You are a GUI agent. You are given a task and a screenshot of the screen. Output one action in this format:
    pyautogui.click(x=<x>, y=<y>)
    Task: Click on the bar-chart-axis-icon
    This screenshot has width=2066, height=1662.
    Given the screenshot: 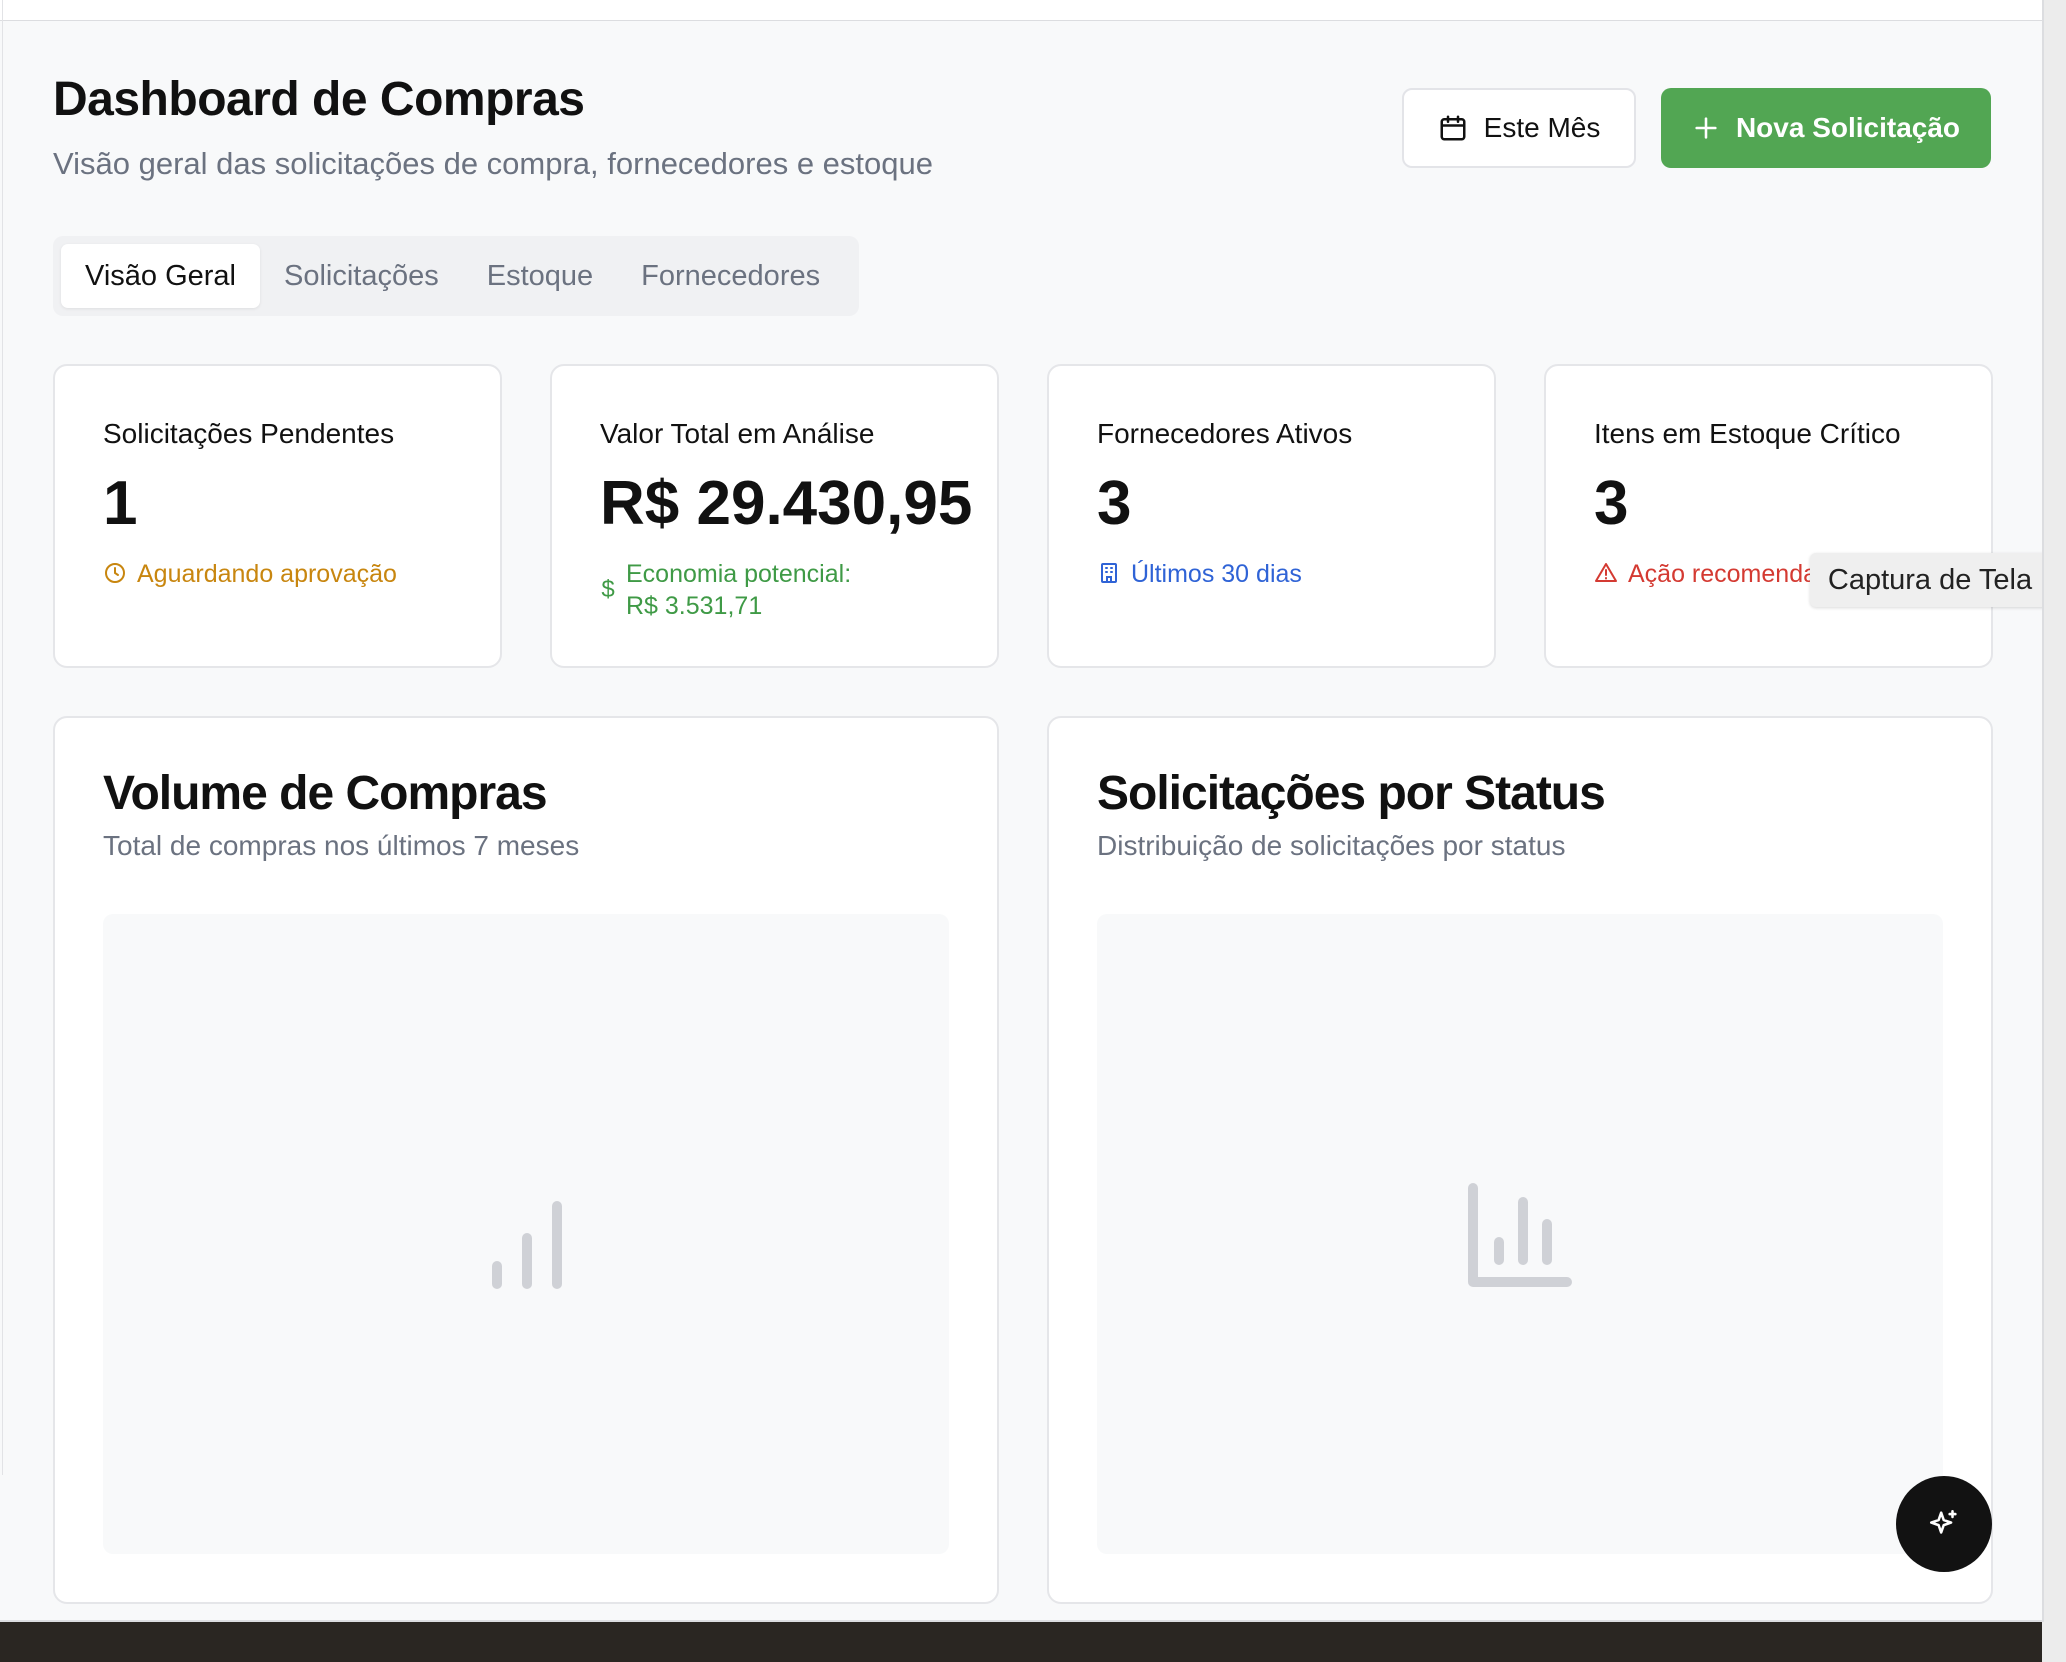 What is the action you would take?
    pyautogui.click(x=1520, y=1235)
    